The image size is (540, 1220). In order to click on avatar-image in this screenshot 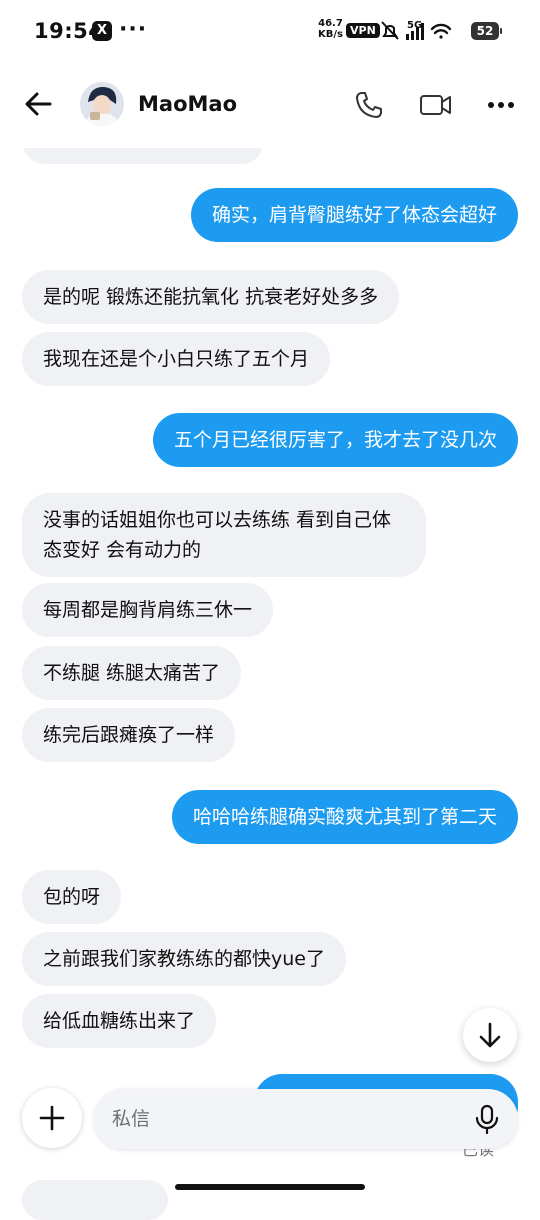, I will do `click(102, 104)`.